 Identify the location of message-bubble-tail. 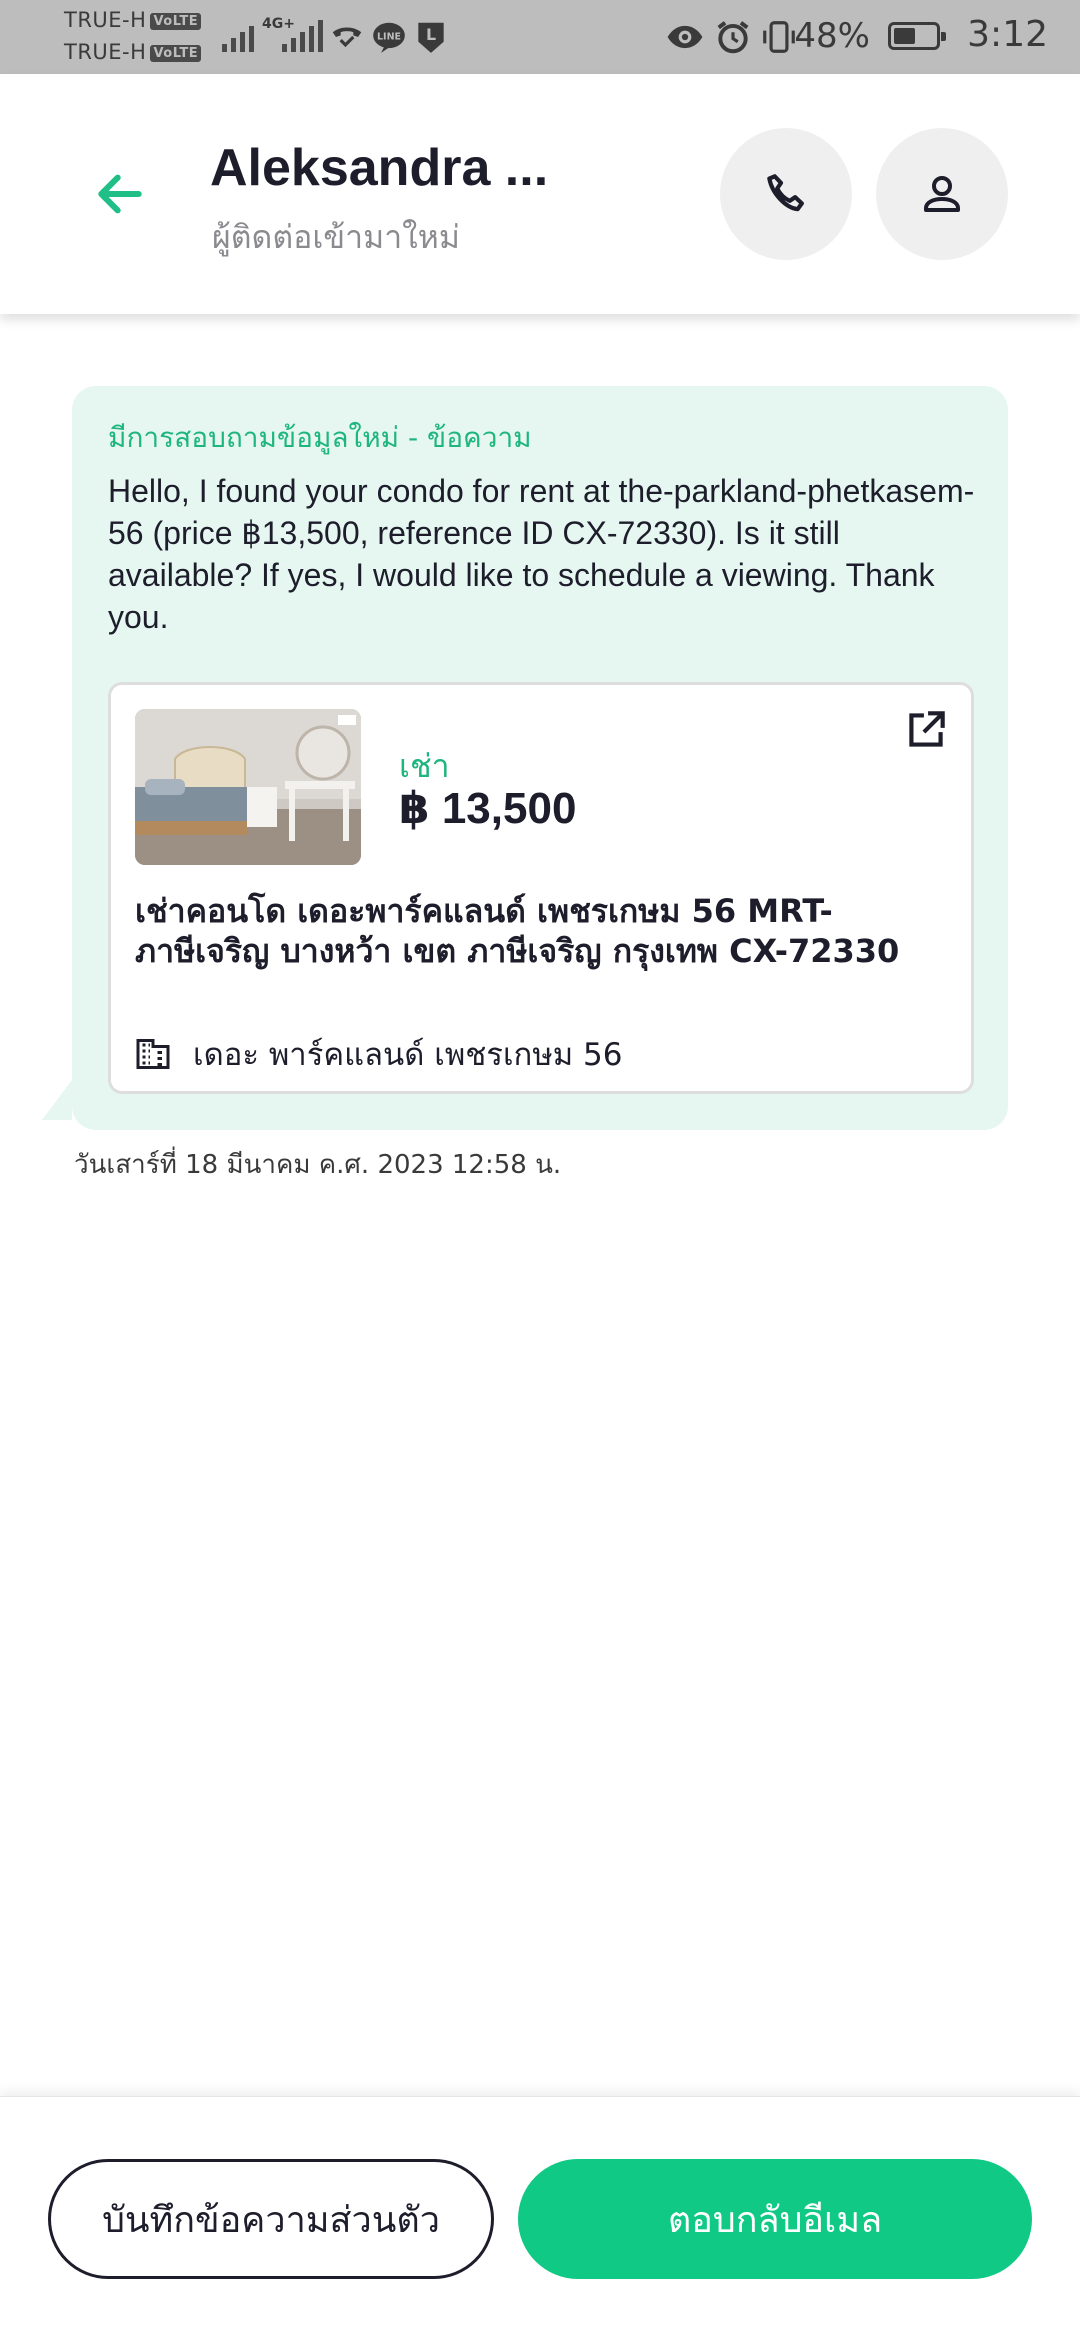
(57, 1100).